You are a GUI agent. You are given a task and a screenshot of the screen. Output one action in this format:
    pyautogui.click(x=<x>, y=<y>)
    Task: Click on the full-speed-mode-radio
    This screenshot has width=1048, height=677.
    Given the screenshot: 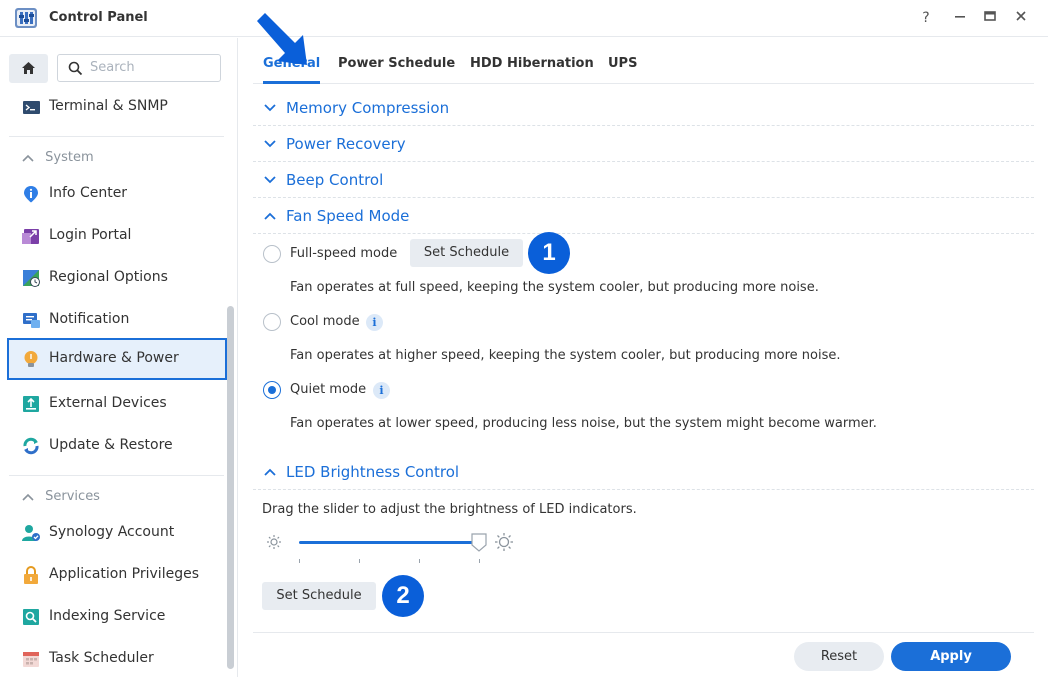 What is the action you would take?
    pyautogui.click(x=272, y=254)
    